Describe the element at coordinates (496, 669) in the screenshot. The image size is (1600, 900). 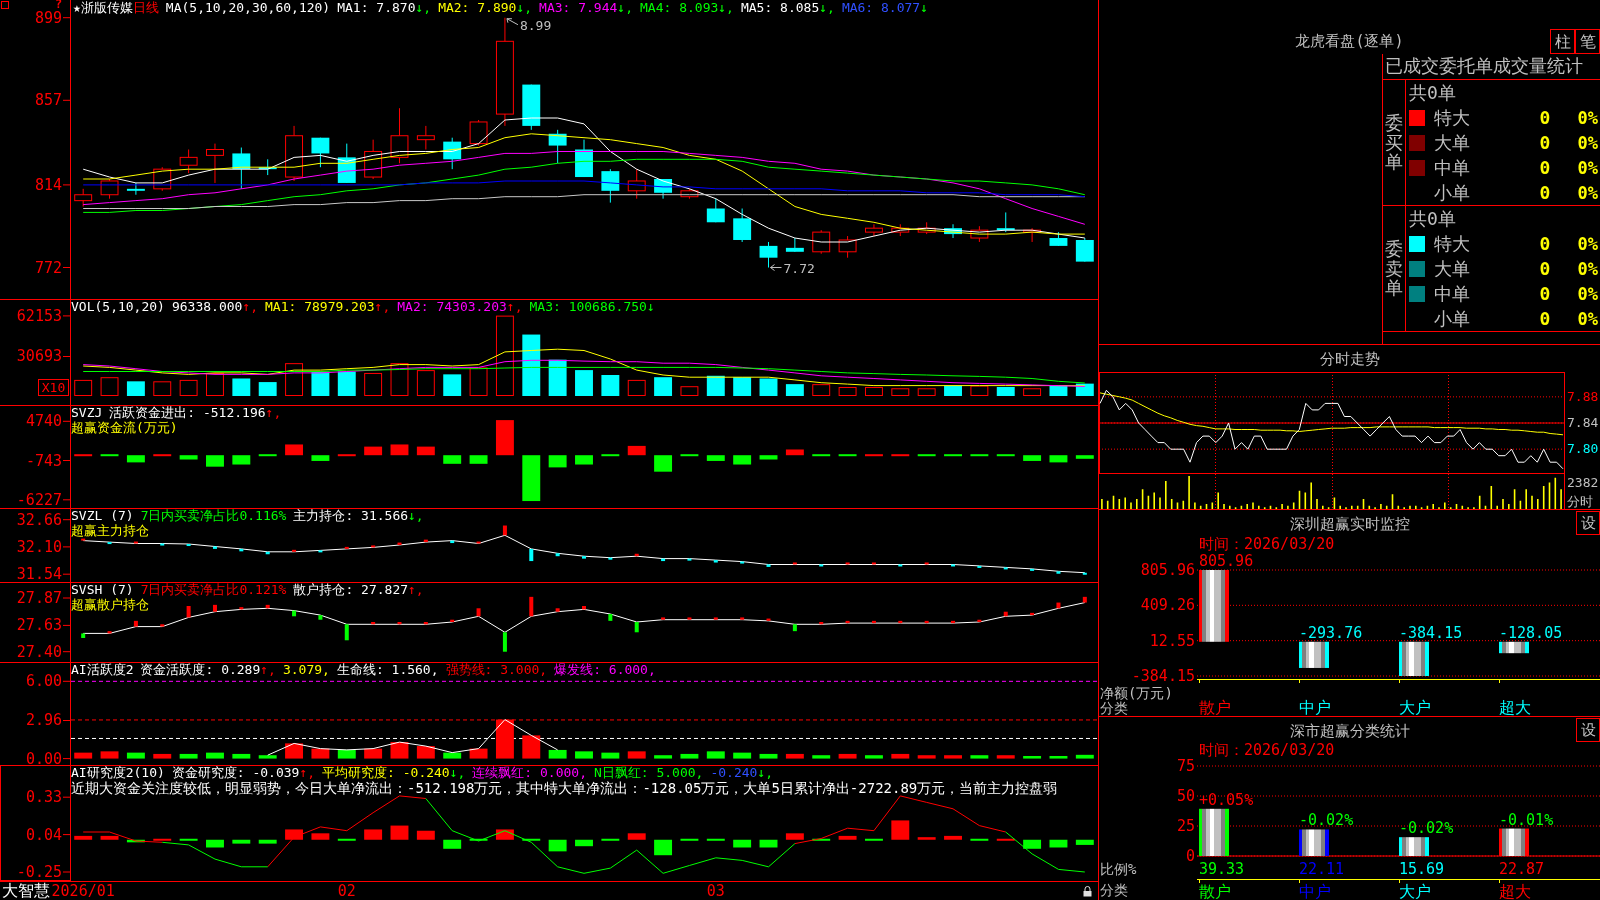
I see `indicator-value: 强势线: 3.000,` at that location.